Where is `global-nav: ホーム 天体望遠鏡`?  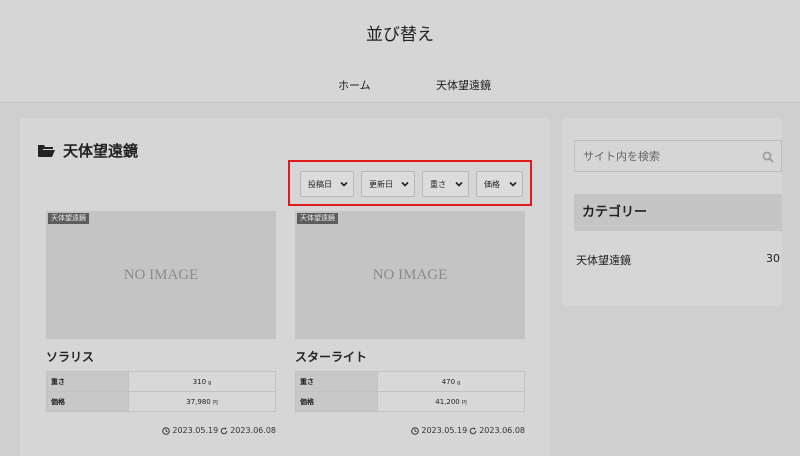
global-nav: ホーム 天体望遠鏡 is located at coordinates (400, 86).